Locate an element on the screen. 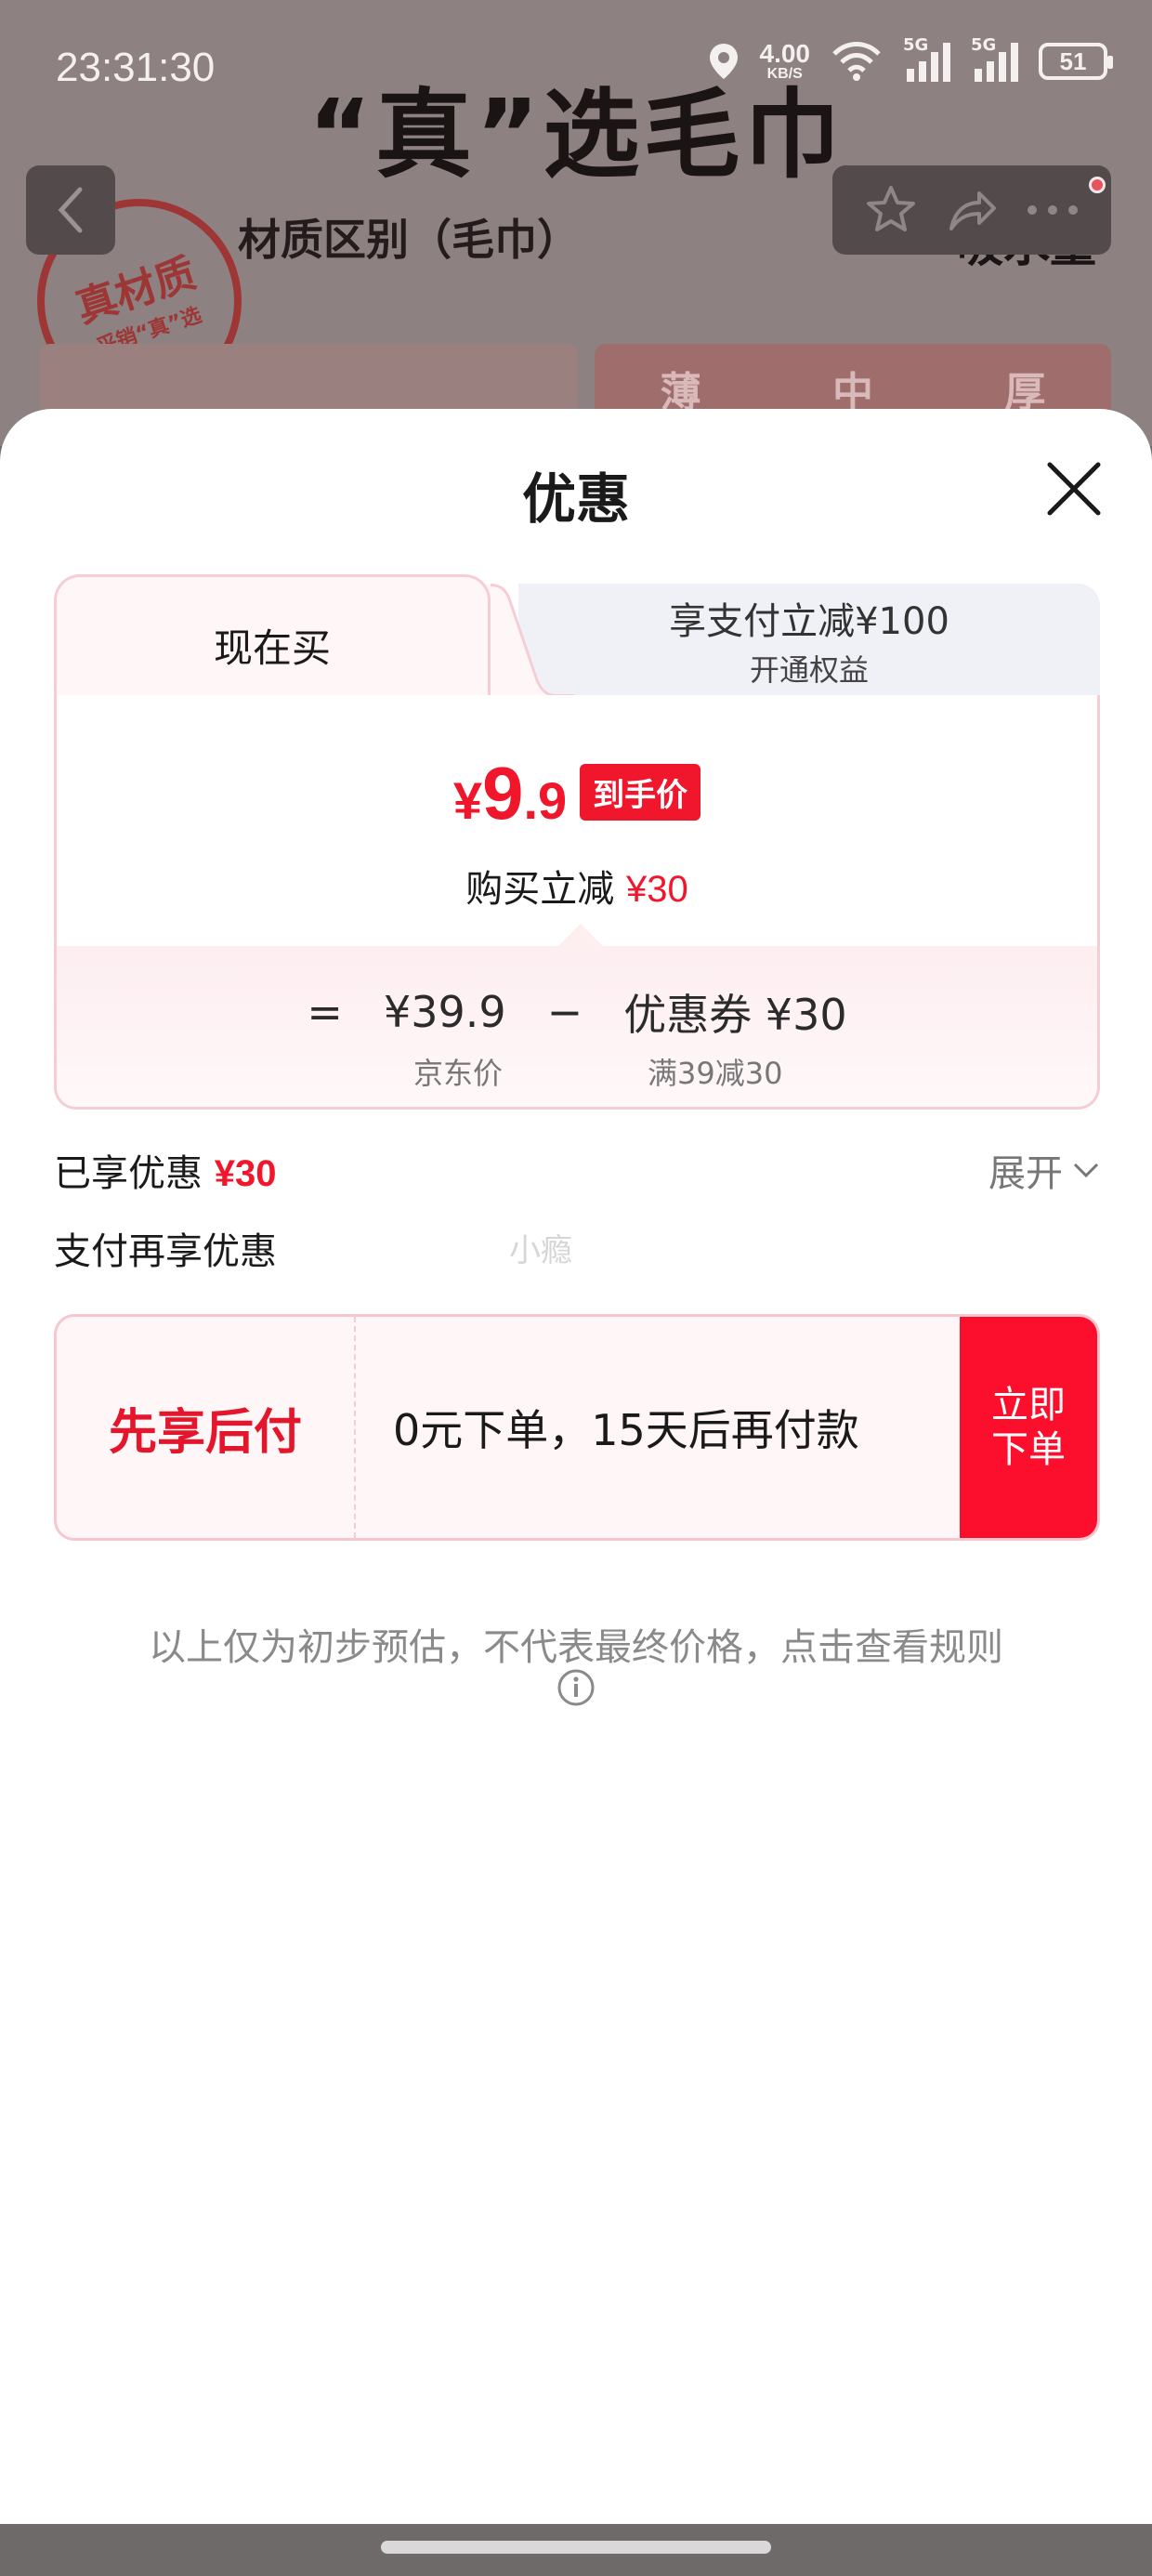 Image resolution: width=1152 pixels, height=2576 pixels. status-icons: 4.00 KB/S 5G 5G 51 is located at coordinates (910, 58).